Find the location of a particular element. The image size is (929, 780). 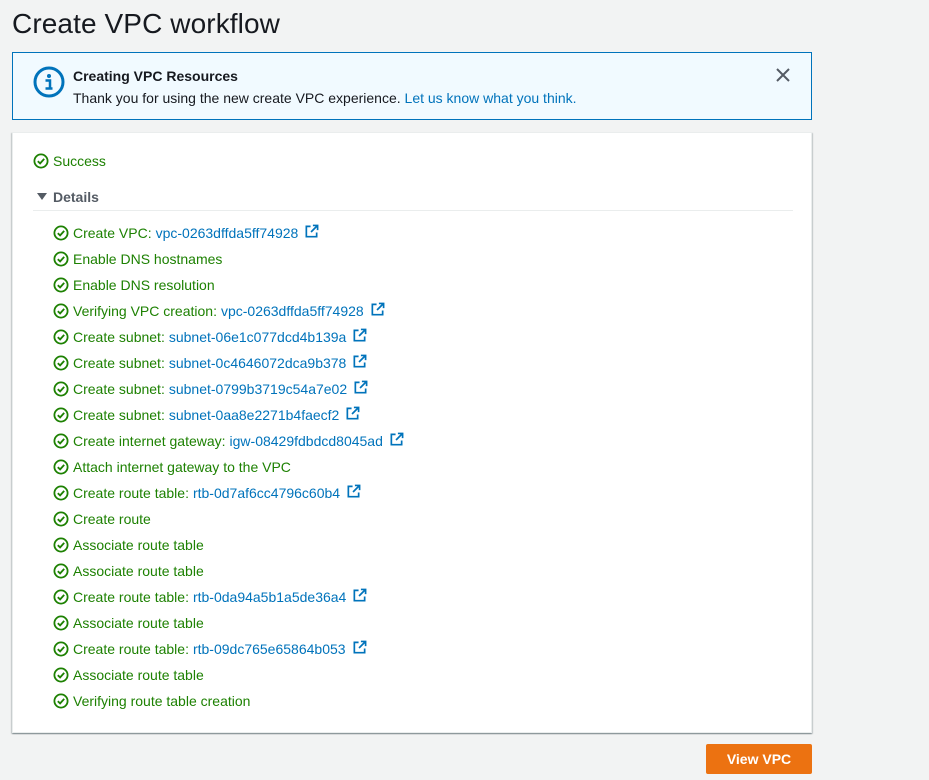

workflow-step: Create route table: rtb-0da94a5b1a5de36a4 is located at coordinates (228, 597).